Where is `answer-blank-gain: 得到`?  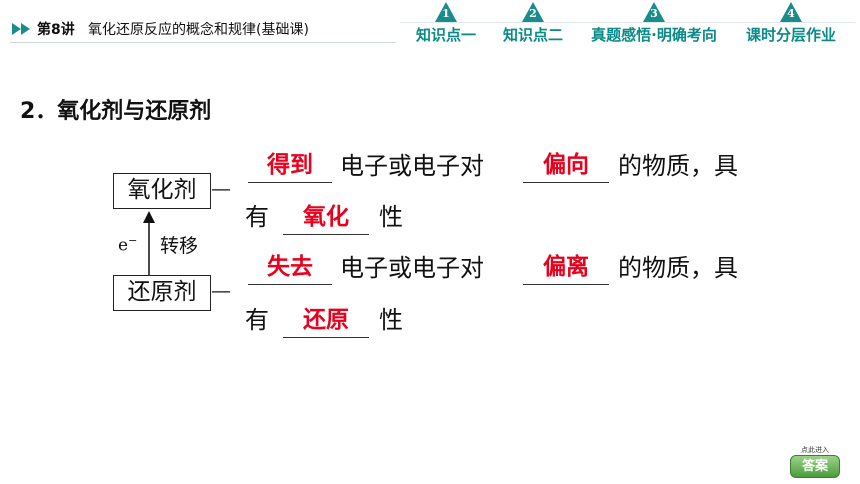 answer-blank-gain: 得到 is located at coordinates (290, 166).